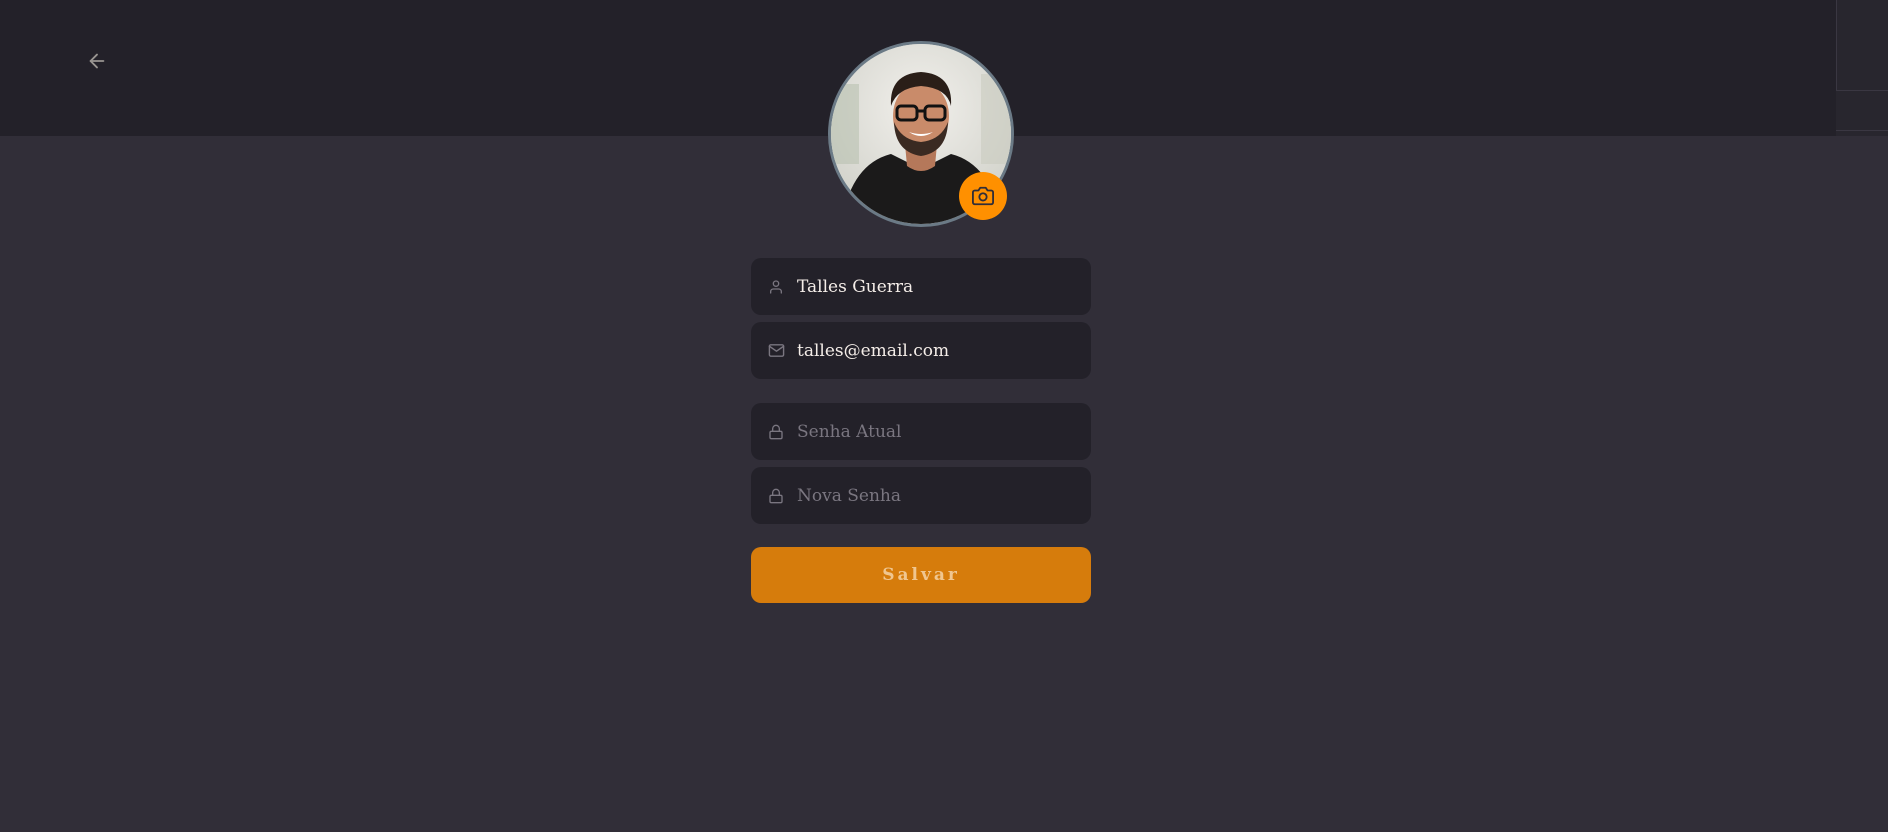 The image size is (1888, 832). What do you see at coordinates (921, 134) in the screenshot?
I see `avatar-container` at bounding box center [921, 134].